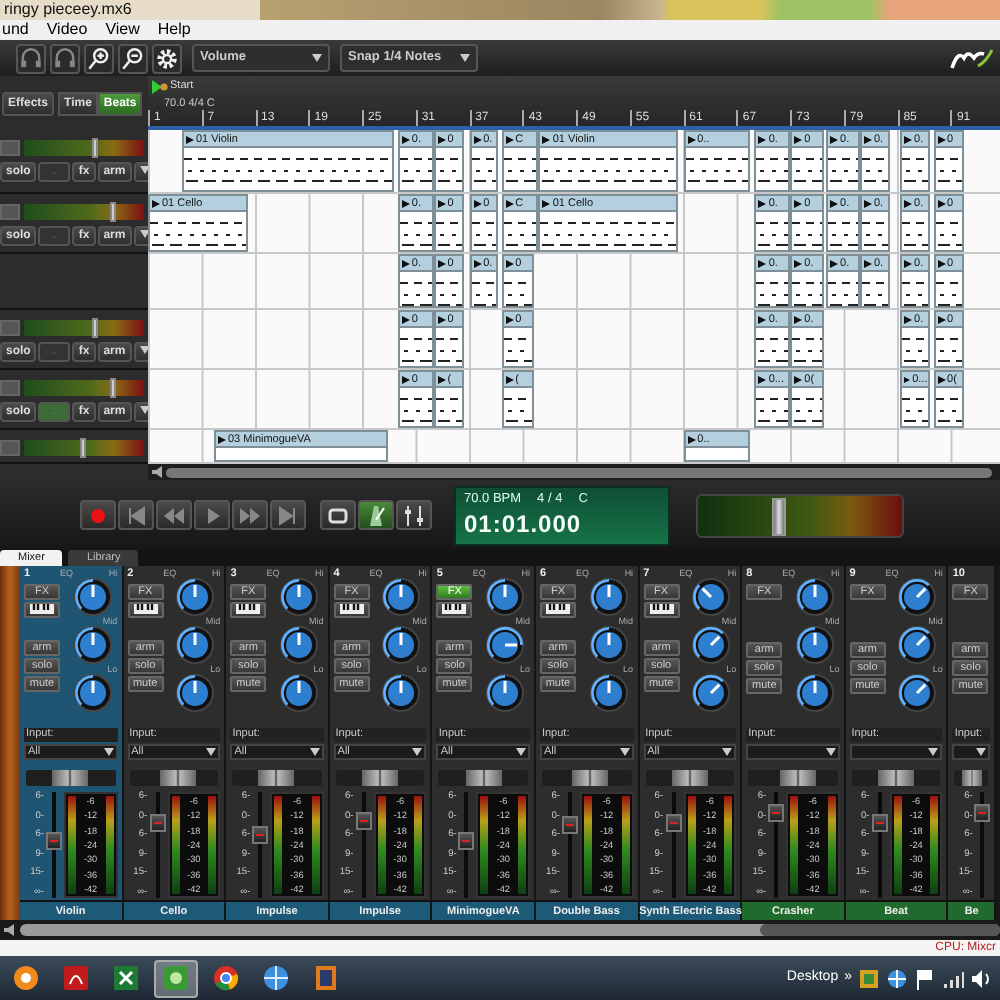 Image resolution: width=1000 pixels, height=1000 pixels. I want to click on menu-item: und, so click(15, 30).